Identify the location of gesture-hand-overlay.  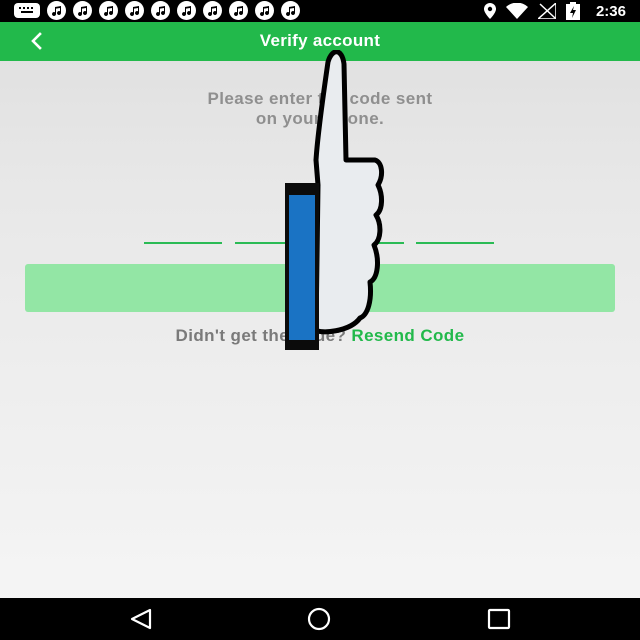
(335, 200).